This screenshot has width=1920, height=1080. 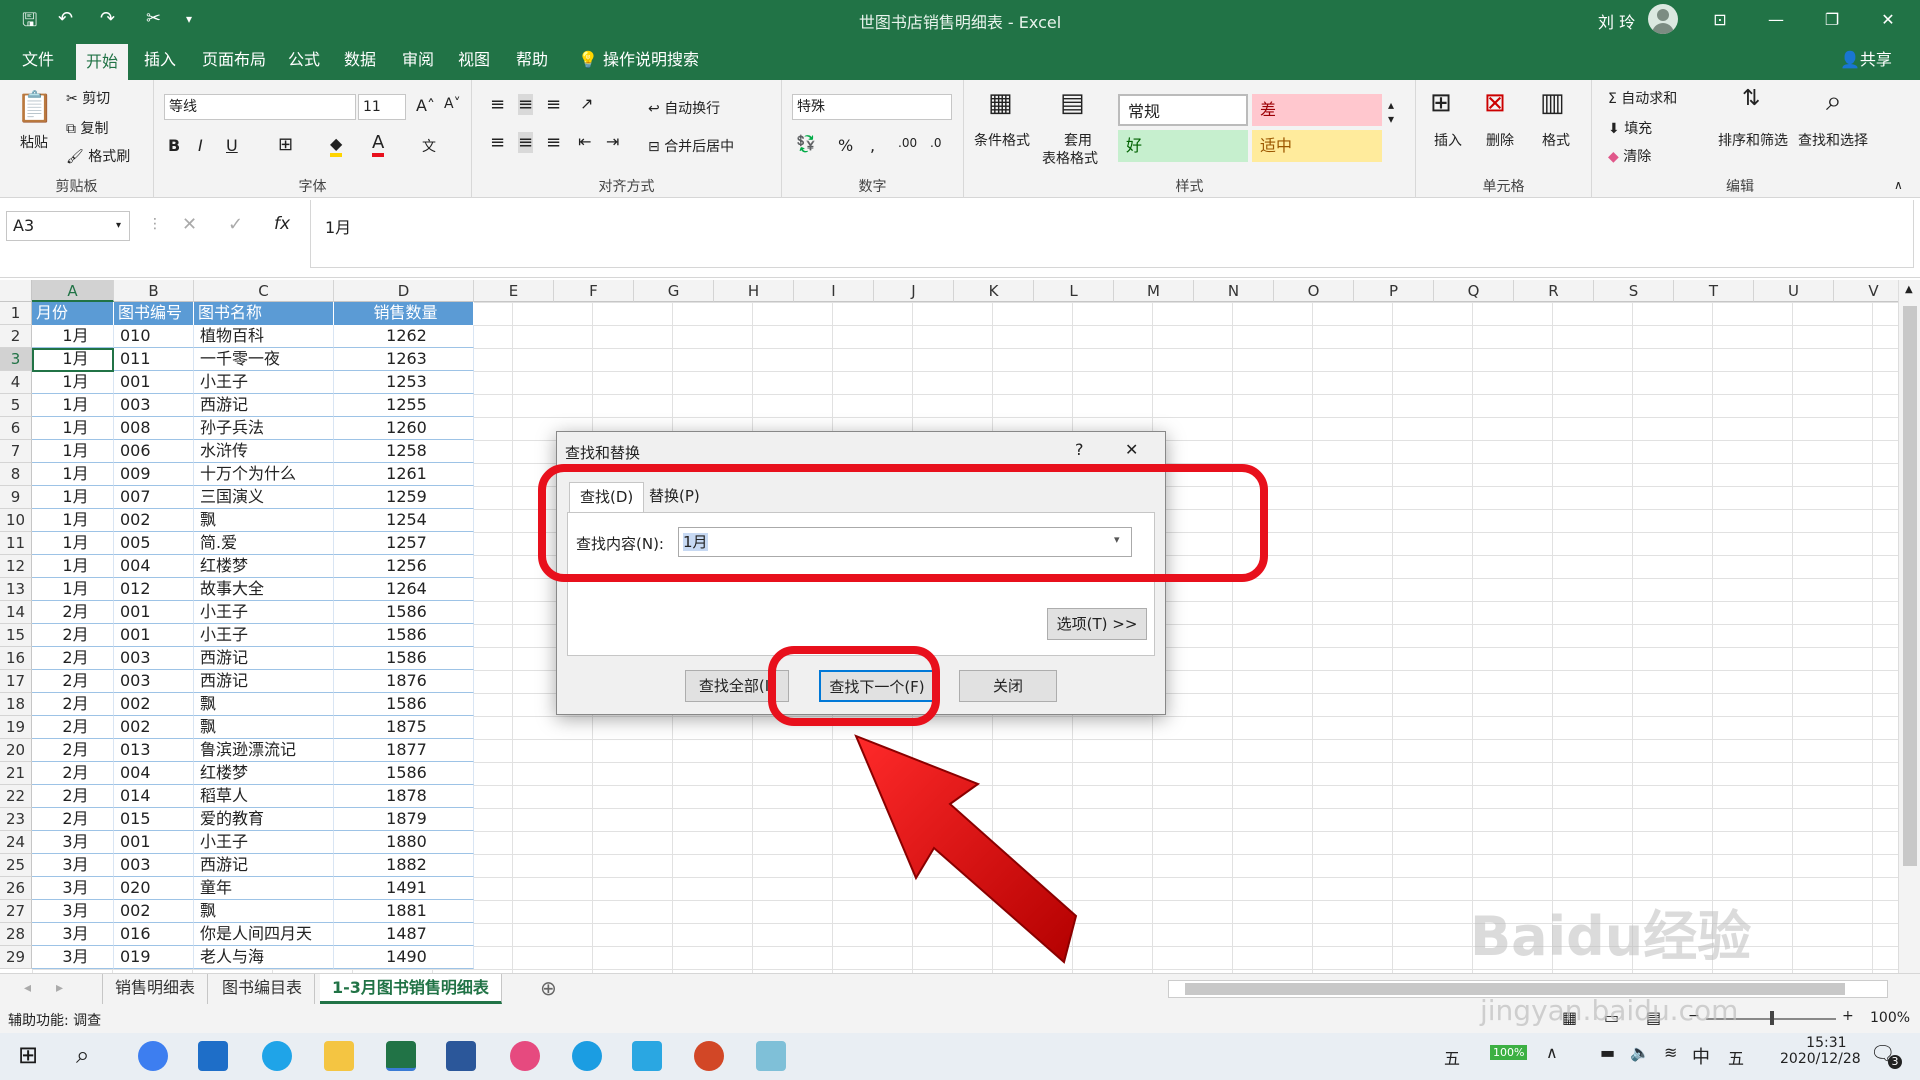 I want to click on number-format-select: 特殊, so click(x=872, y=107).